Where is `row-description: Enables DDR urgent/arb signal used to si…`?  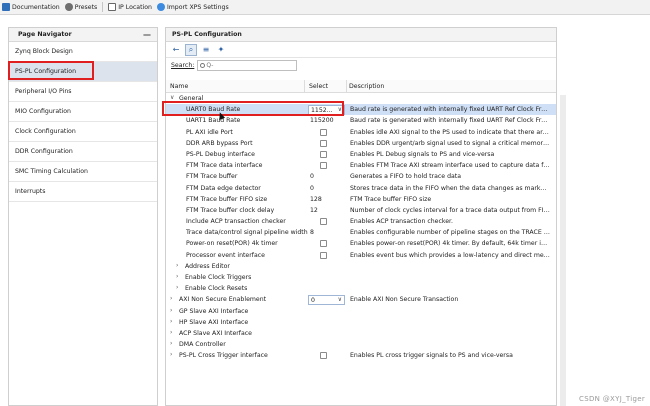 row-description: Enables DDR urgent/arb signal used to si… is located at coordinates (450, 143).